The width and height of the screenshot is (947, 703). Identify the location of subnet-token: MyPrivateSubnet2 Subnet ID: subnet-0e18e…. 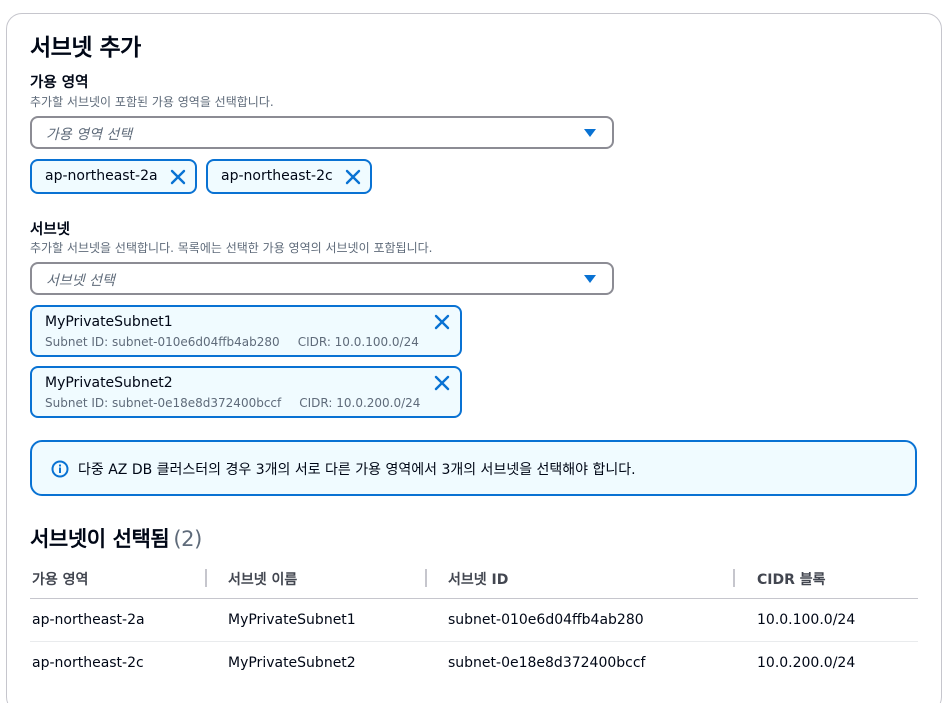
(246, 392).